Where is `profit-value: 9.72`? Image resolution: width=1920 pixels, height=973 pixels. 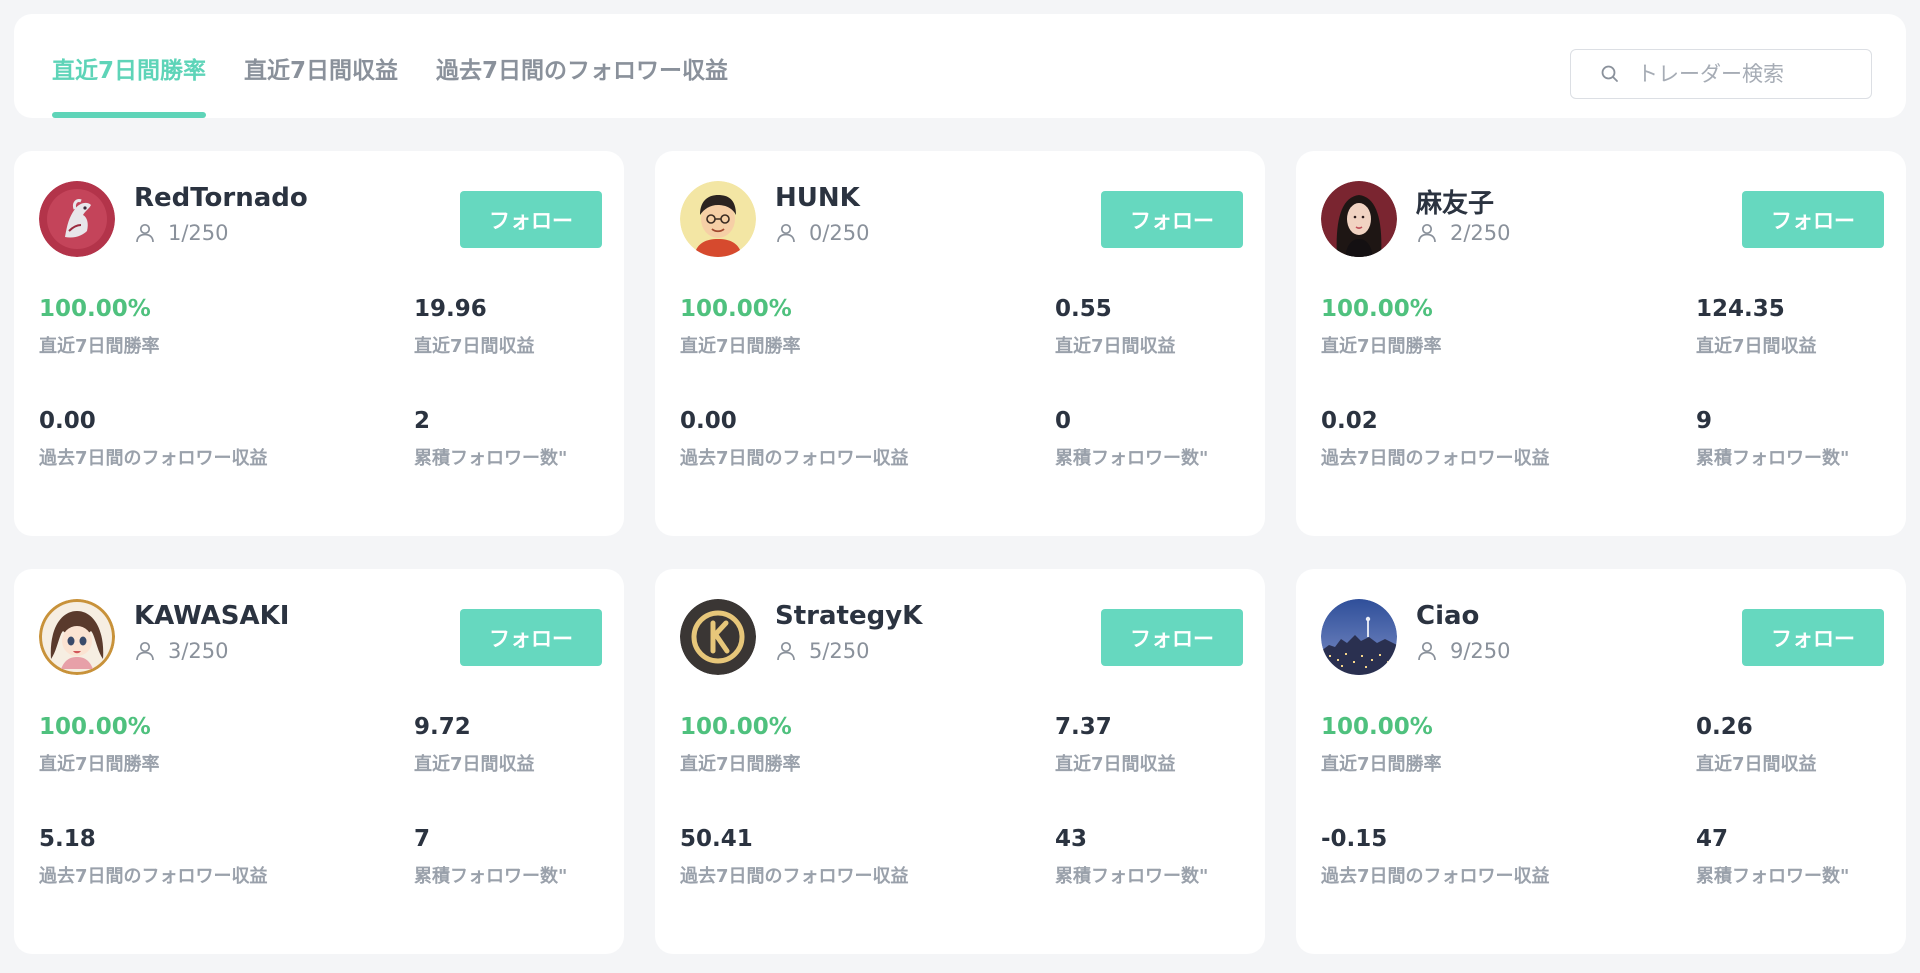 profit-value: 9.72 is located at coordinates (442, 727).